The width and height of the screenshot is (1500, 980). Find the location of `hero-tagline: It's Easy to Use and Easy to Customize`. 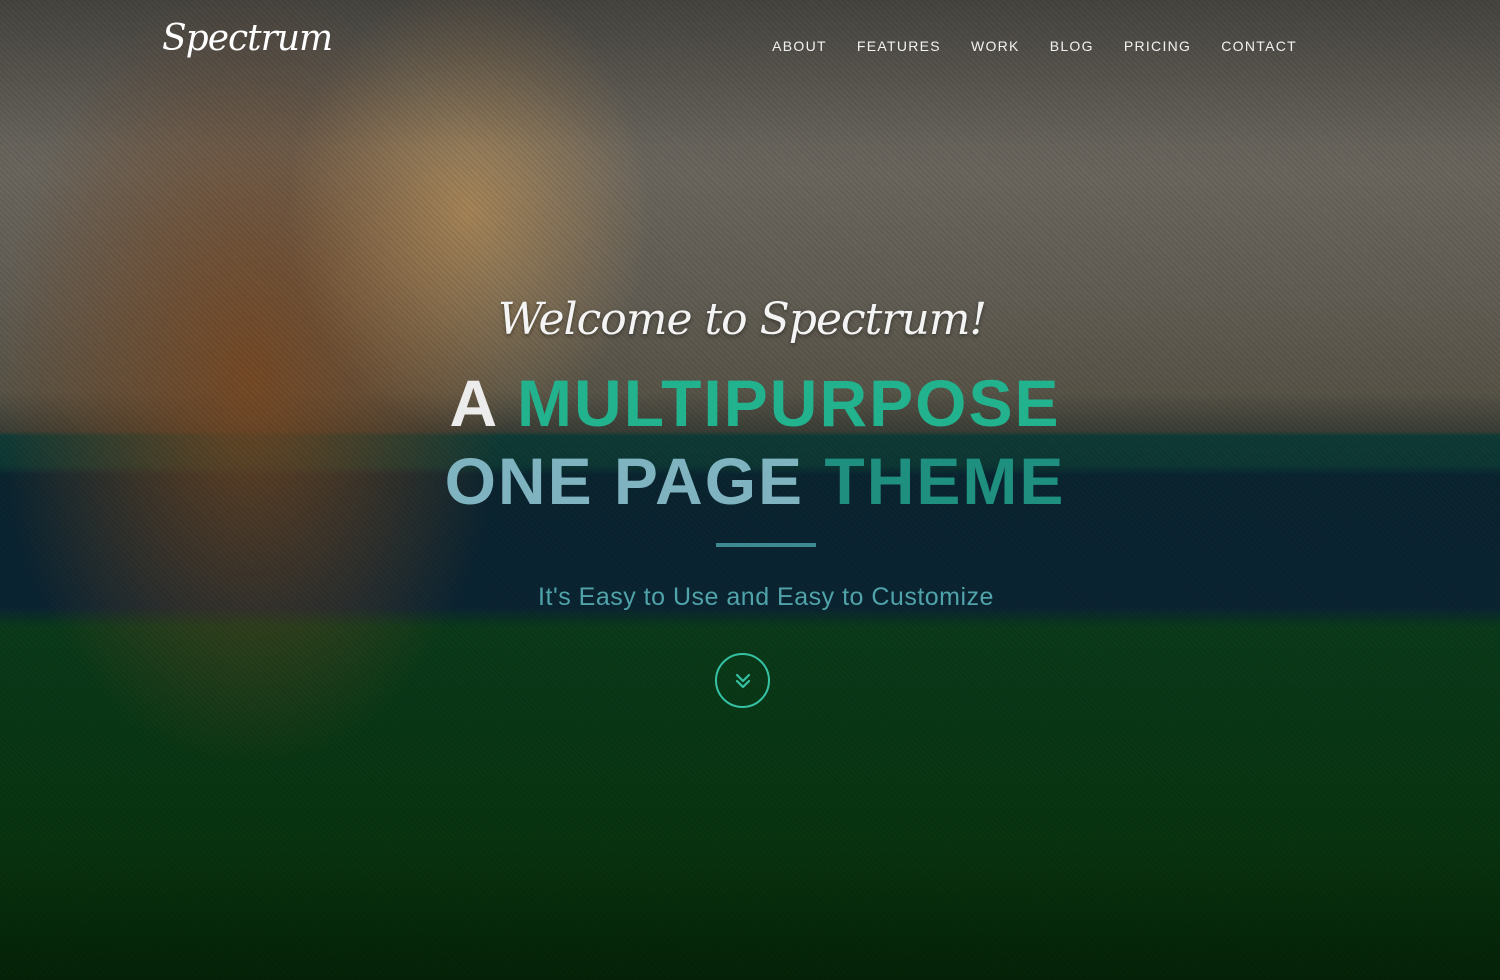

hero-tagline: It's Easy to Use and Easy to Customize is located at coordinates (766, 597).